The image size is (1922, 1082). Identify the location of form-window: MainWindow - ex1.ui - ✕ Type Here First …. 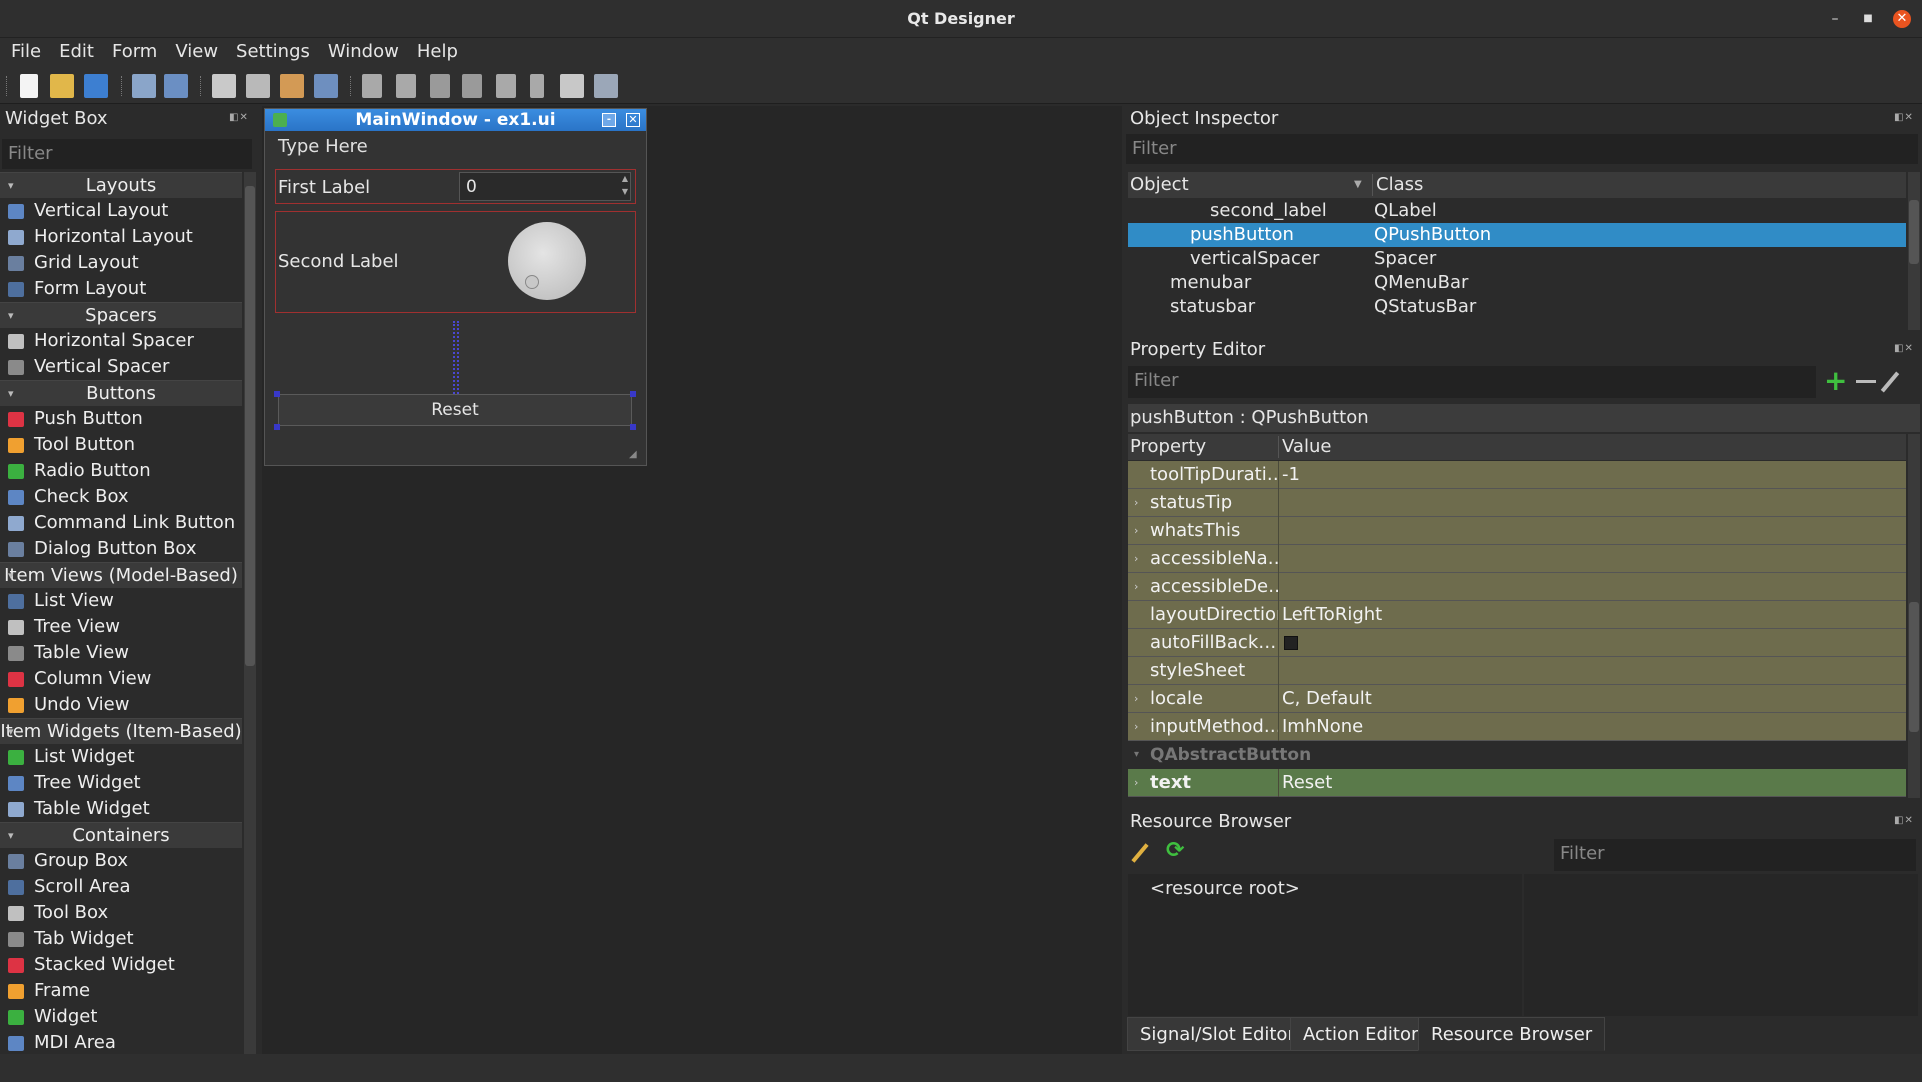
(455, 287).